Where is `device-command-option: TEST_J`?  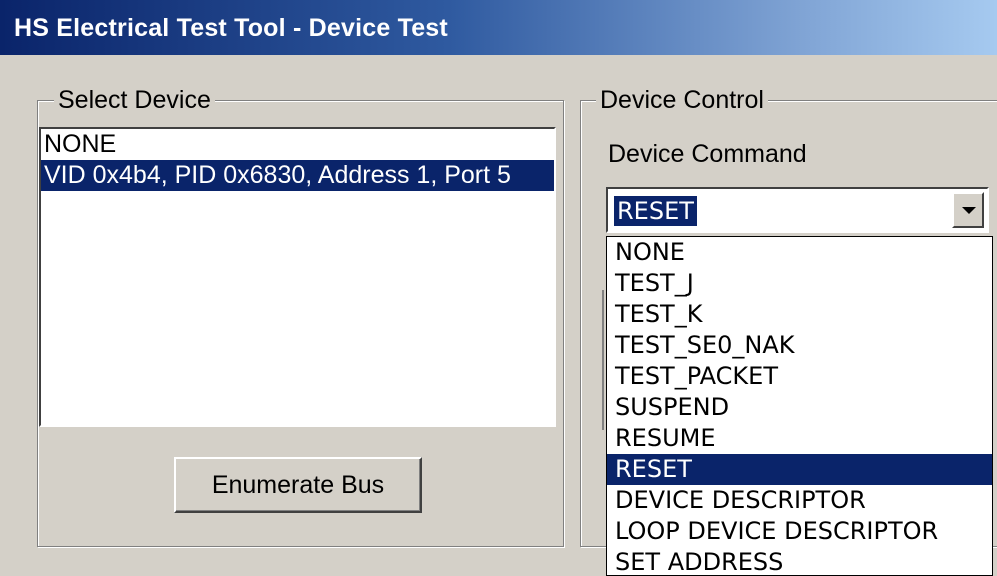 device-command-option: TEST_J is located at coordinates (799, 283).